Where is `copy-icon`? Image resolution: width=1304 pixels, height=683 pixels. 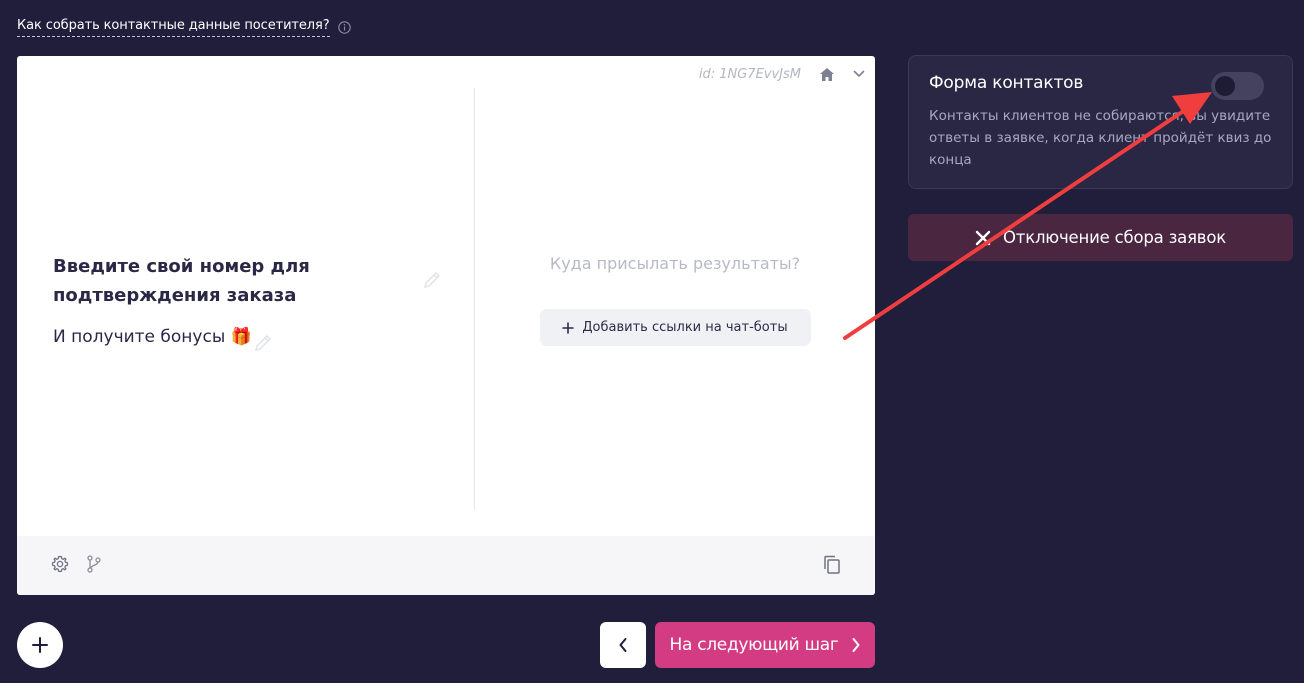 copy-icon is located at coordinates (832, 565).